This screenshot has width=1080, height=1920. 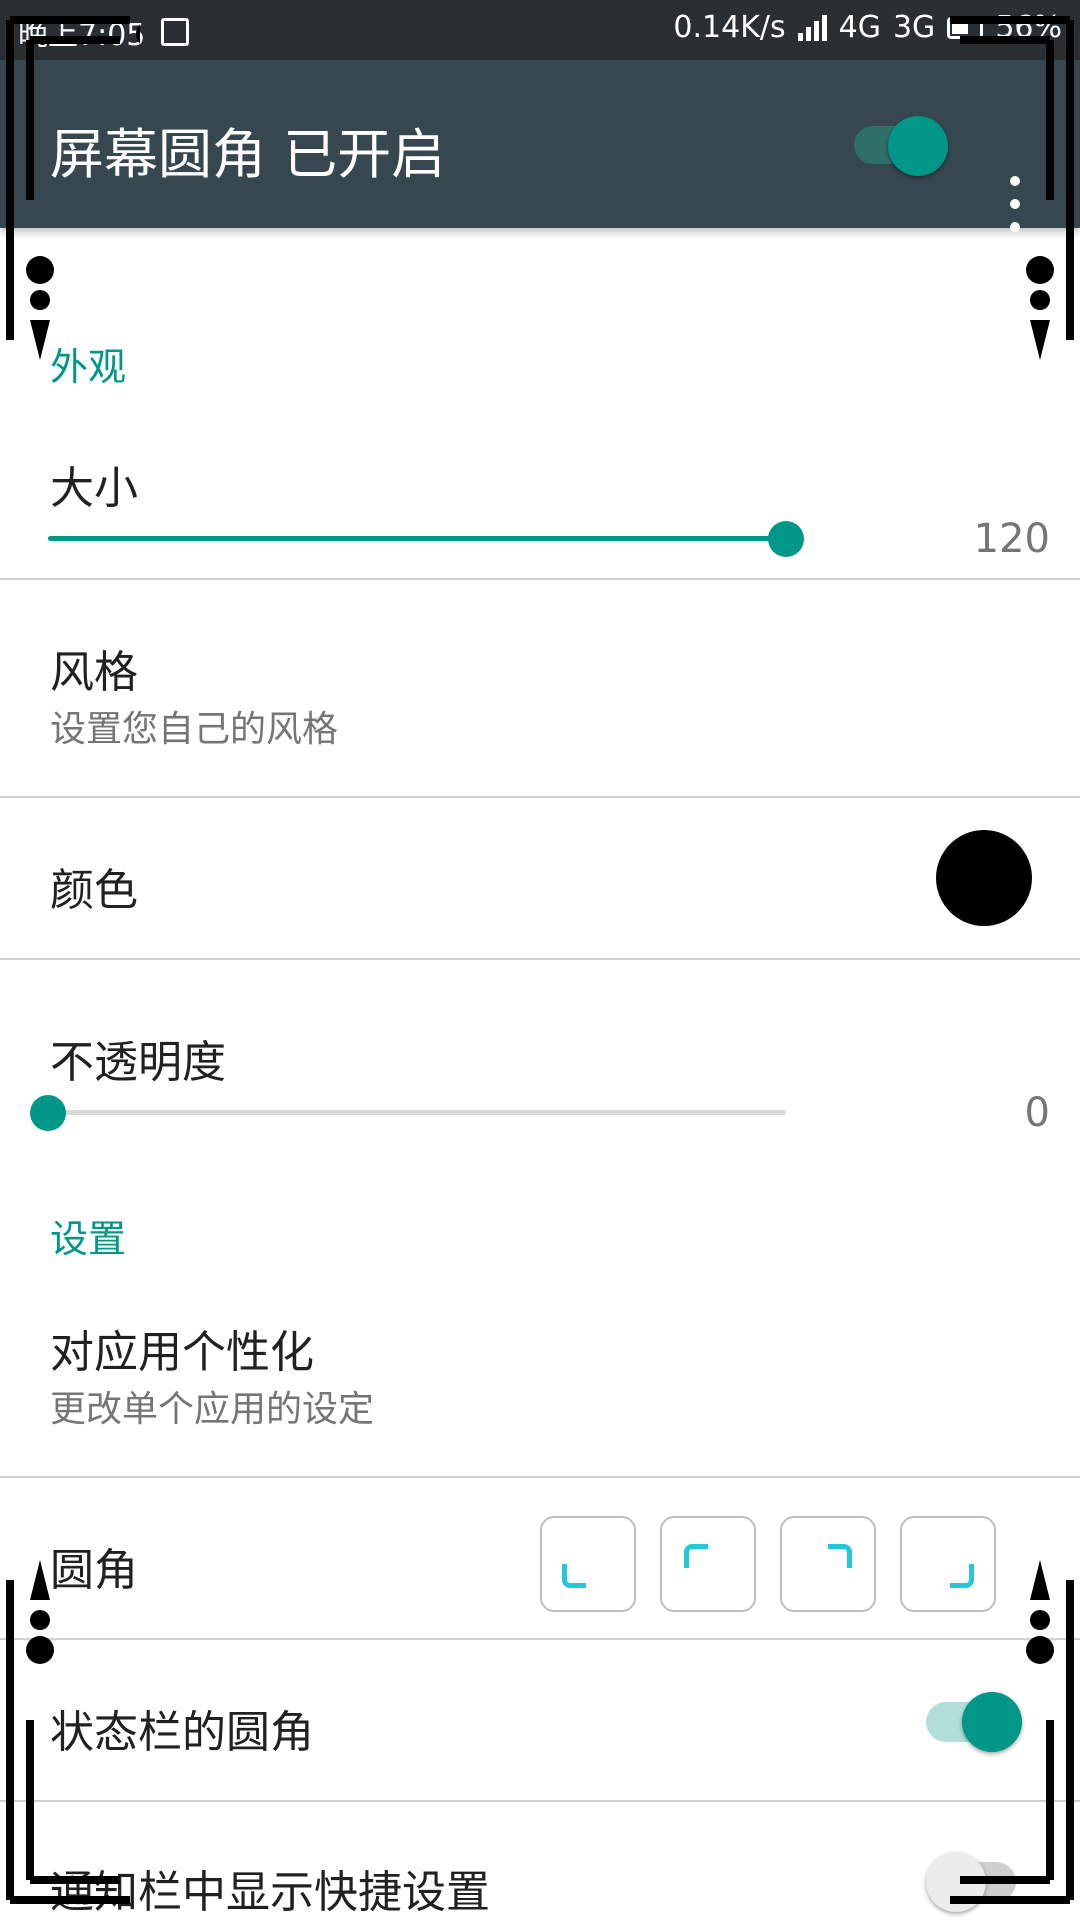 I want to click on corner-bottom-left-icon, so click(x=574, y=1576).